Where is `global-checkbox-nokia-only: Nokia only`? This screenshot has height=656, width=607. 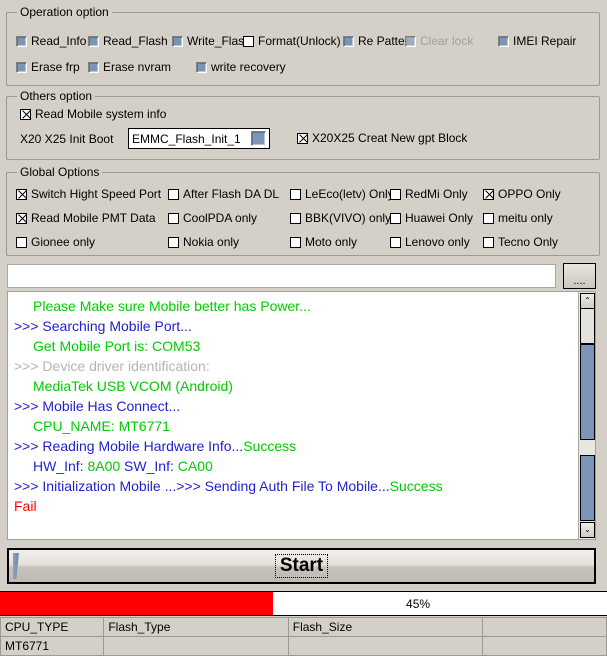 global-checkbox-nokia-only: Nokia only is located at coordinates (203, 242).